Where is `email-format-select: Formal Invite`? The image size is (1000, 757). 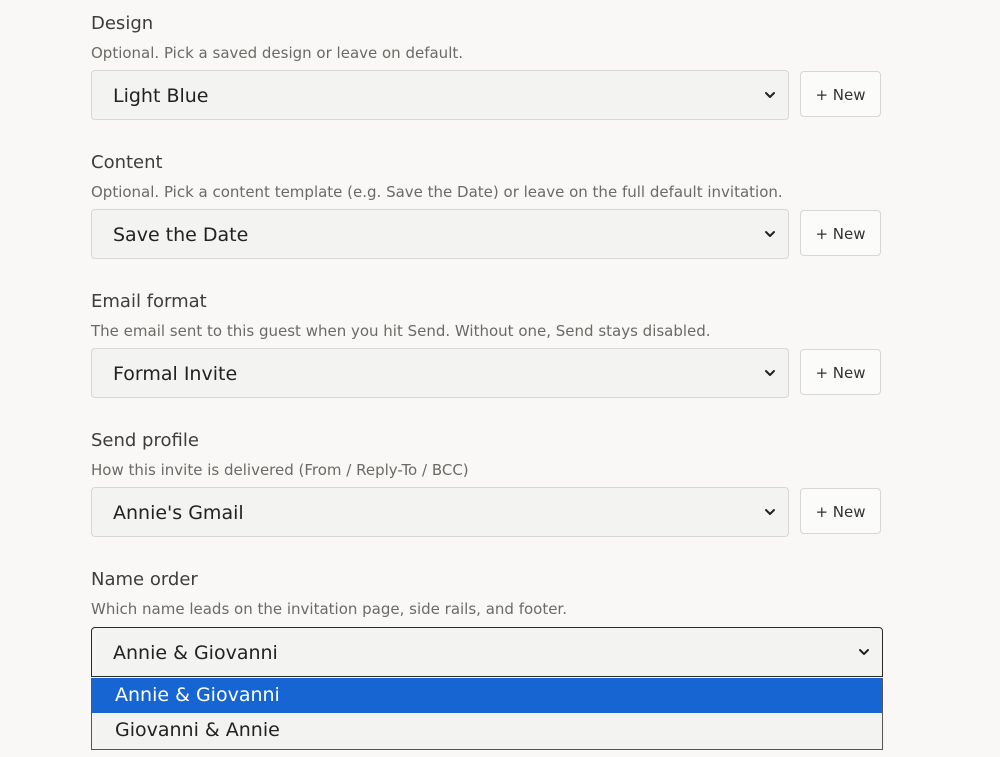
email-format-select: Formal Invite is located at coordinates (440, 373).